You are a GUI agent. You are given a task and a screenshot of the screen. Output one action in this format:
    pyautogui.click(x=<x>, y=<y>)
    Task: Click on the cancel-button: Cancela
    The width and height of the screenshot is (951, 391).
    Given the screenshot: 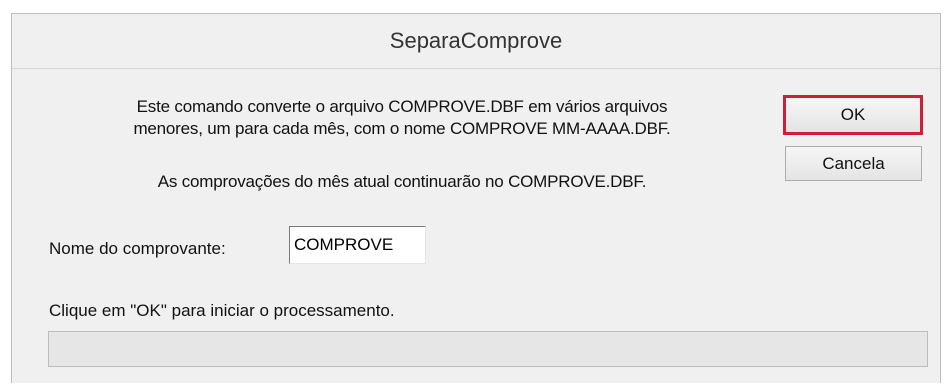 What is the action you would take?
    pyautogui.click(x=853, y=163)
    